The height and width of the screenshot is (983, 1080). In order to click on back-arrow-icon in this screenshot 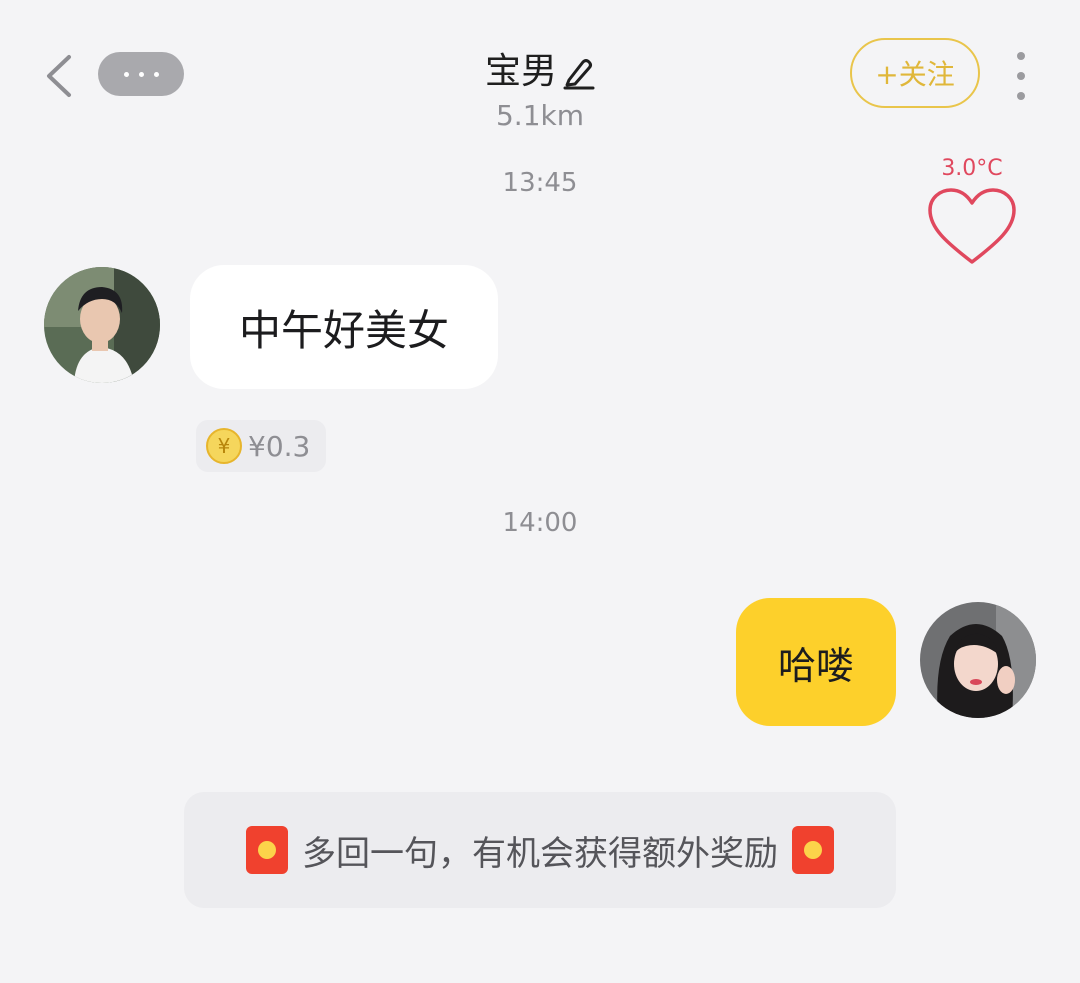, I will do `click(59, 76)`.